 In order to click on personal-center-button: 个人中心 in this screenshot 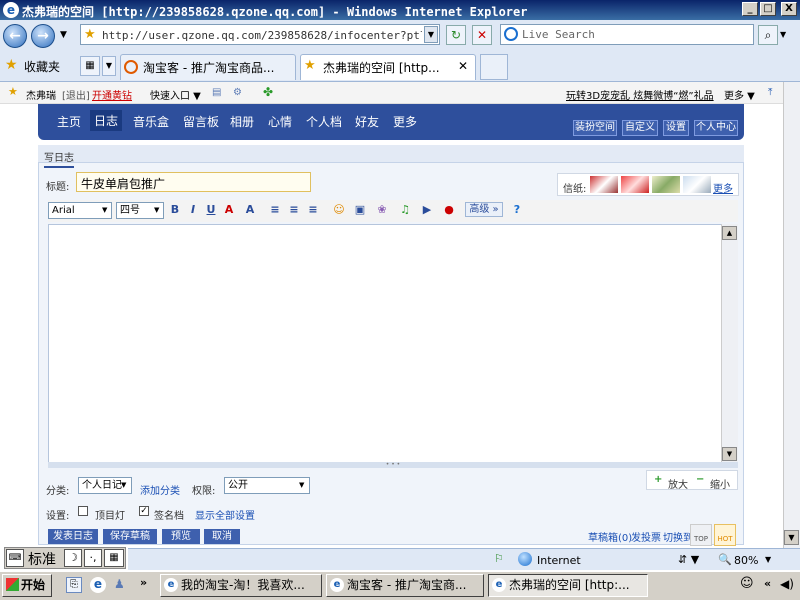, I will do `click(716, 128)`.